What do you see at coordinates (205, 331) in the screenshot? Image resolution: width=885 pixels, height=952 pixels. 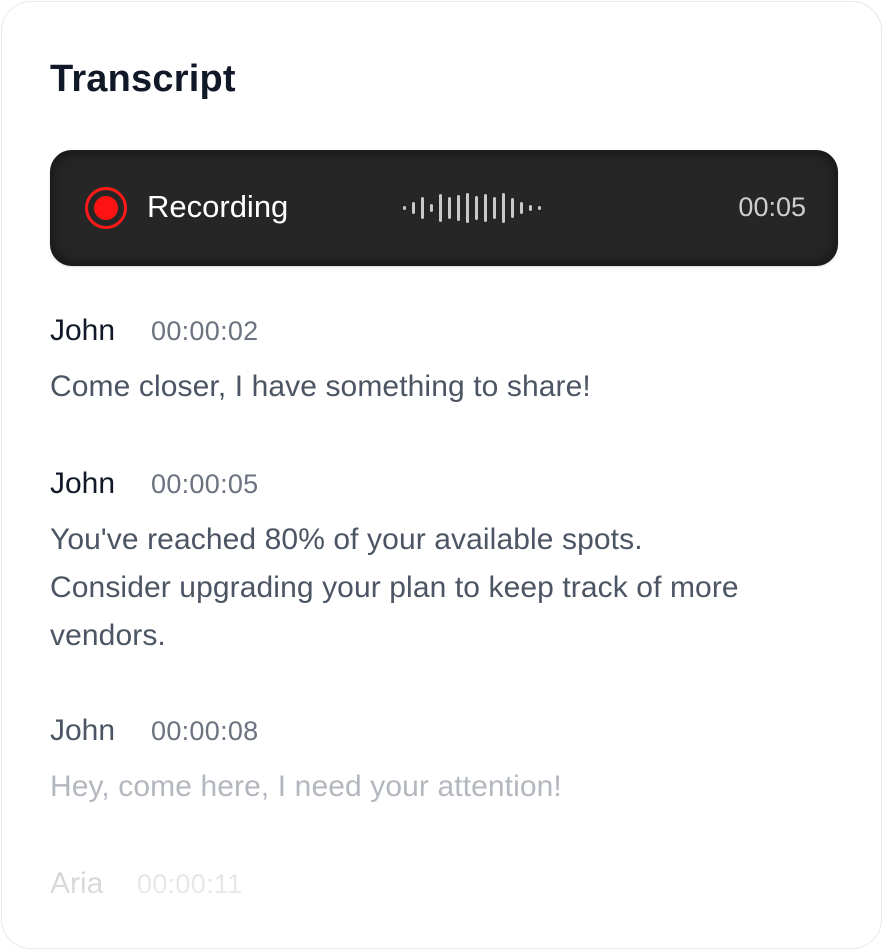 I see `entry-timestamp: 00:00:02` at bounding box center [205, 331].